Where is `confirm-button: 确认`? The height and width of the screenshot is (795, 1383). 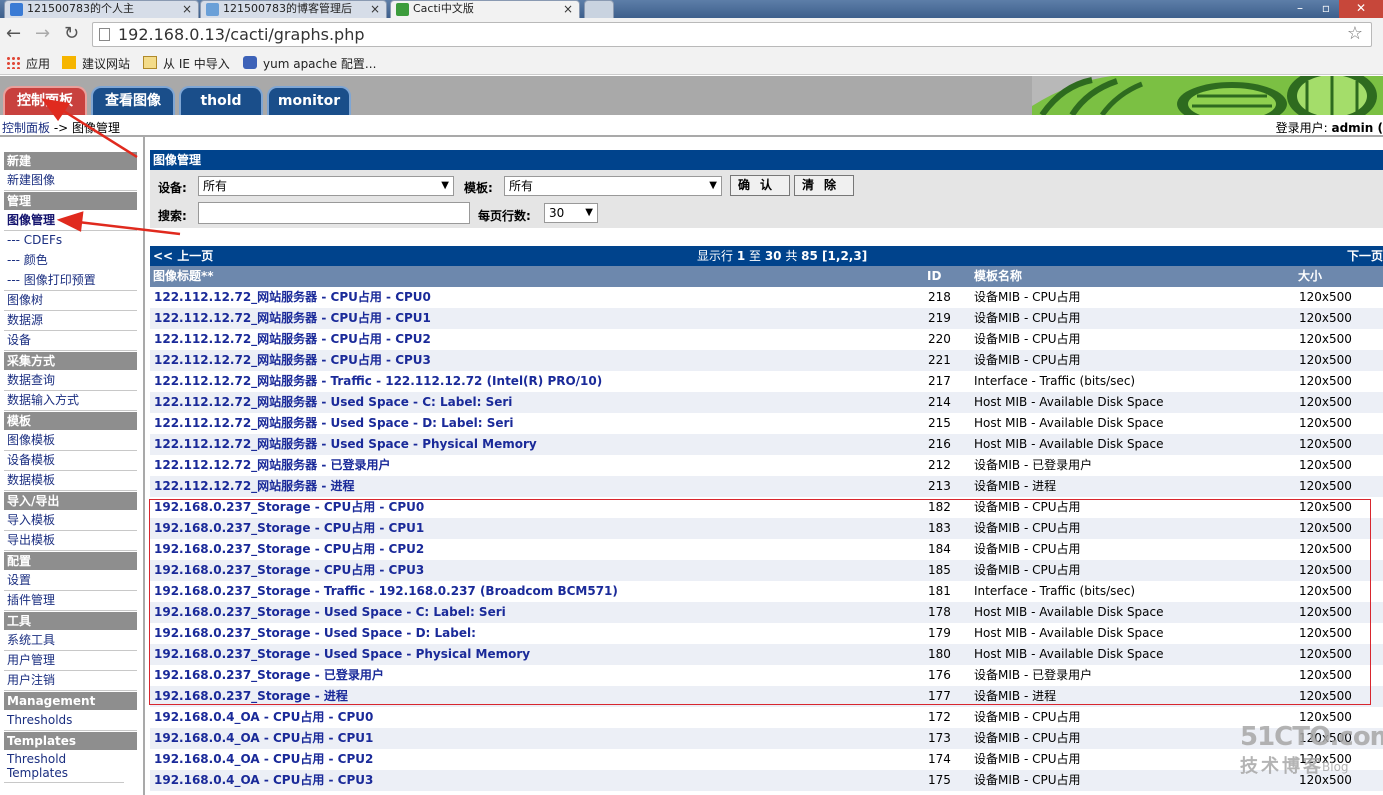
confirm-button: 确认 is located at coordinates (760, 185).